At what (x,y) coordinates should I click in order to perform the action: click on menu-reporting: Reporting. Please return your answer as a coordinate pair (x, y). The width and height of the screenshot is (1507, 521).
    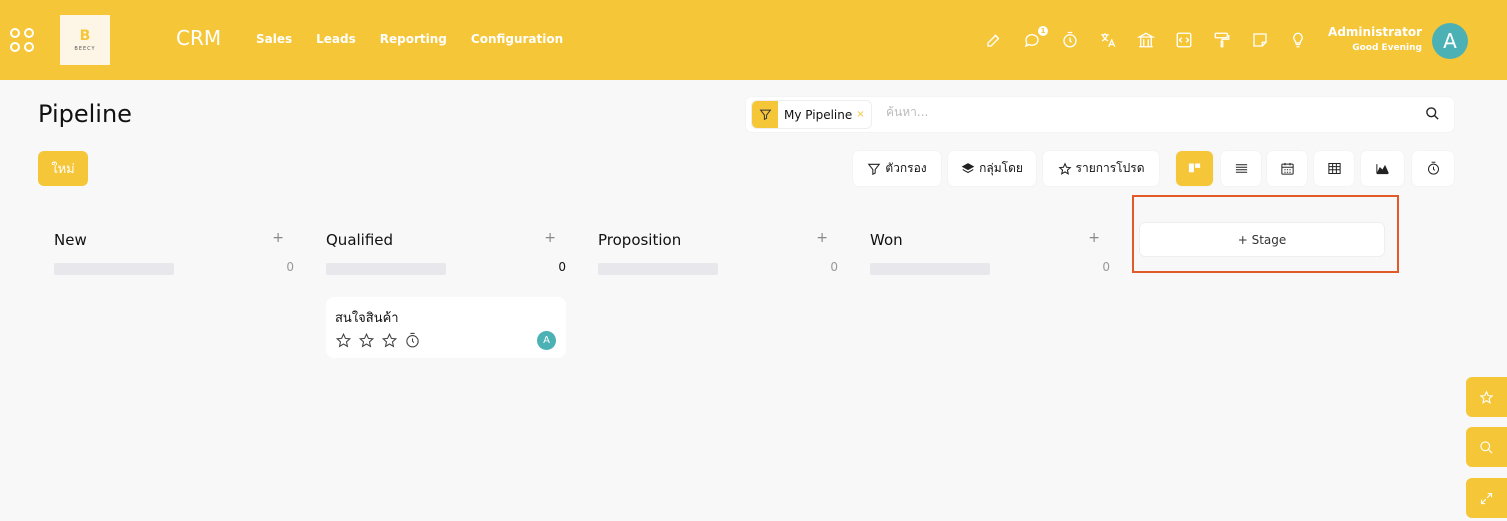
    Looking at the image, I should click on (413, 39).